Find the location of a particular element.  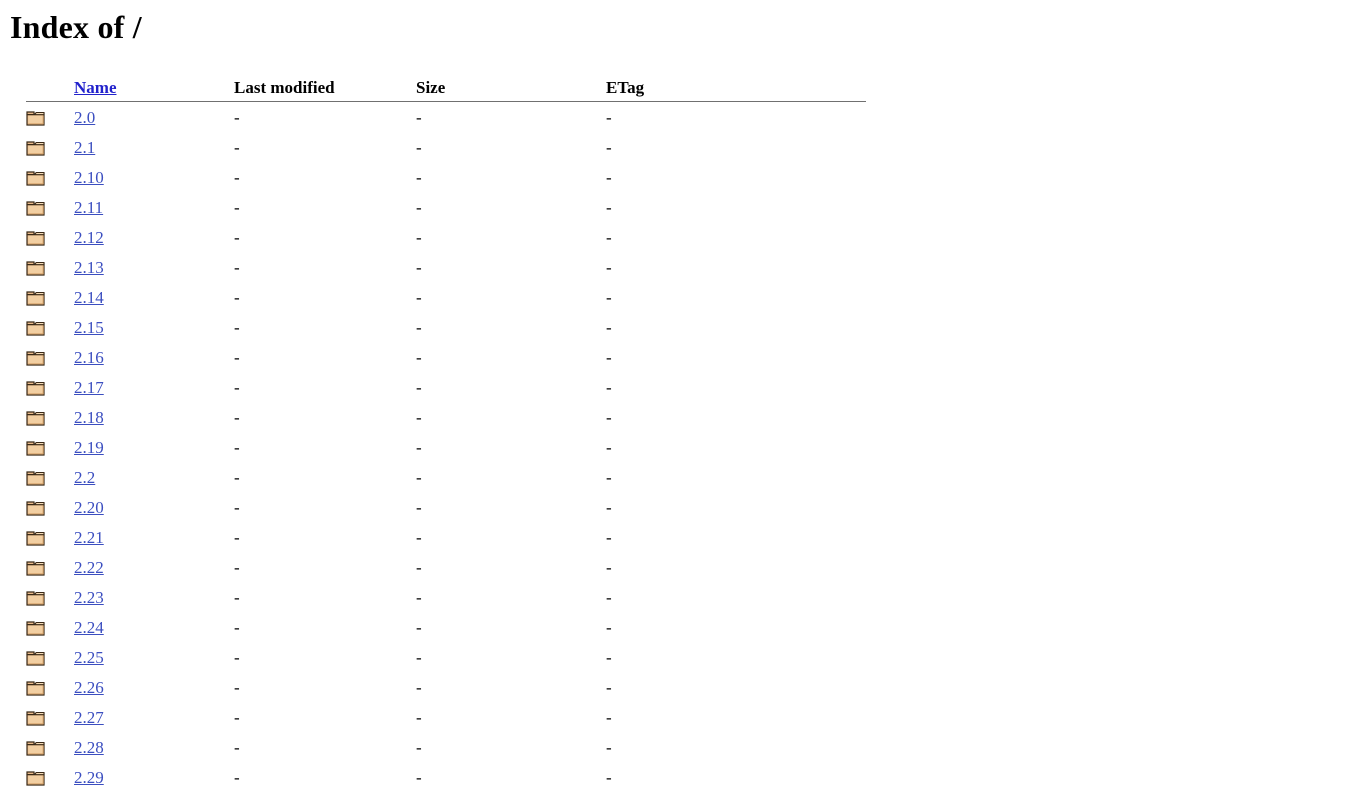

row-name-cell: 2.26 is located at coordinates (154, 688).